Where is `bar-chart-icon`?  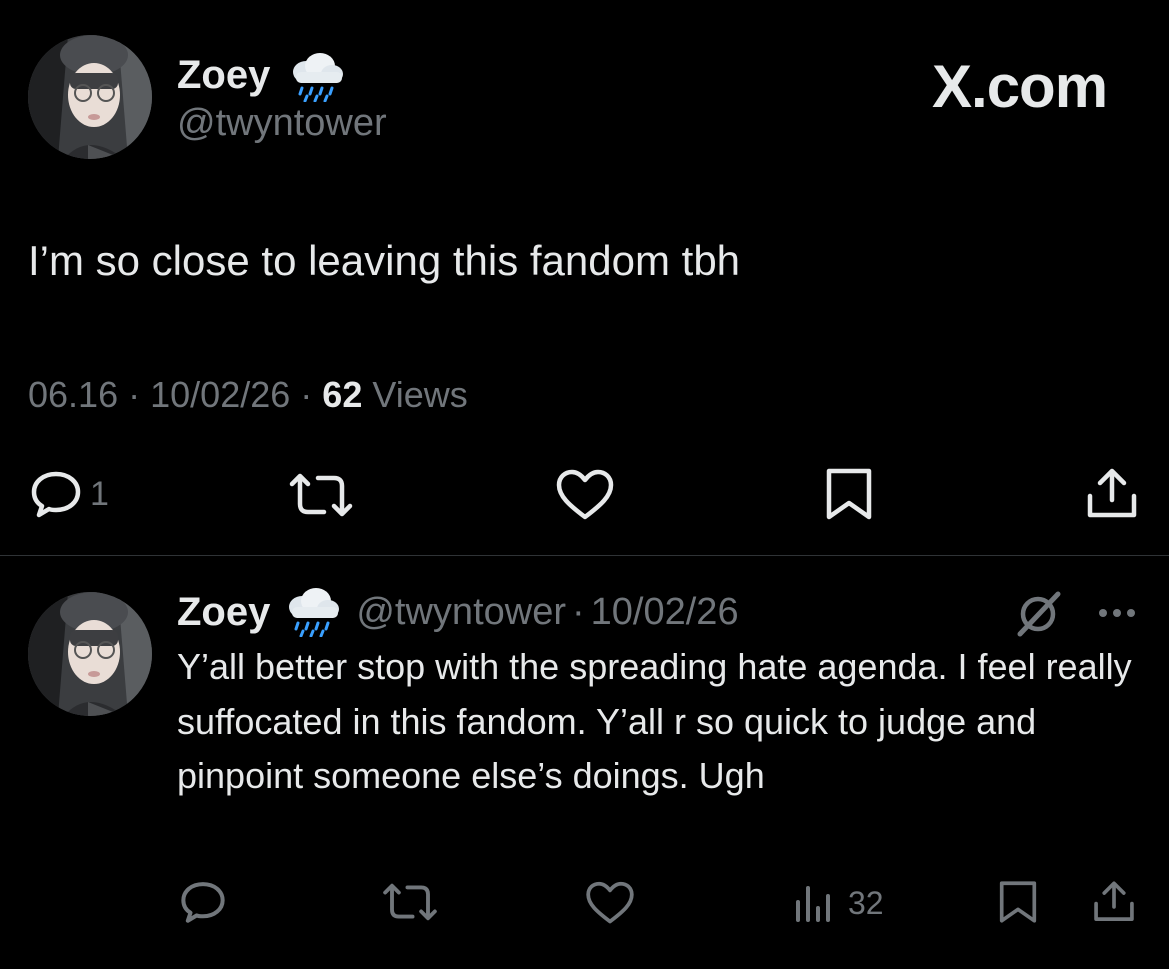
bar-chart-icon is located at coordinates (813, 904).